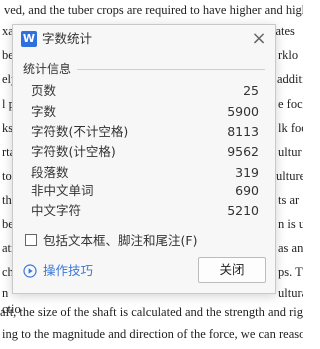  Describe the element at coordinates (145, 211) in the screenshot. I see `stat-row-chinese-chars: 中文字符 5210` at that location.